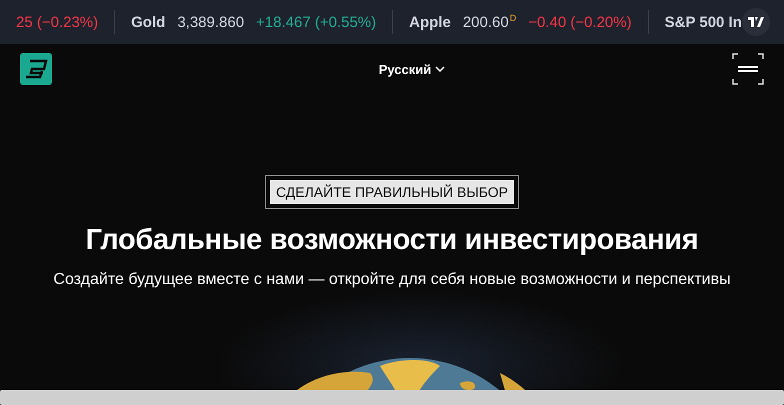  Describe the element at coordinates (36, 69) in the screenshot. I see `logo-icon` at that location.